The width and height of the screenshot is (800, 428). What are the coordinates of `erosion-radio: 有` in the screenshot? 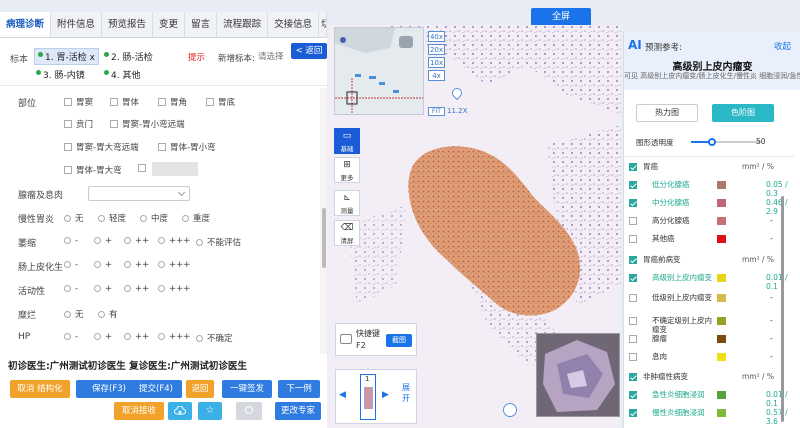 It's located at (108, 314).